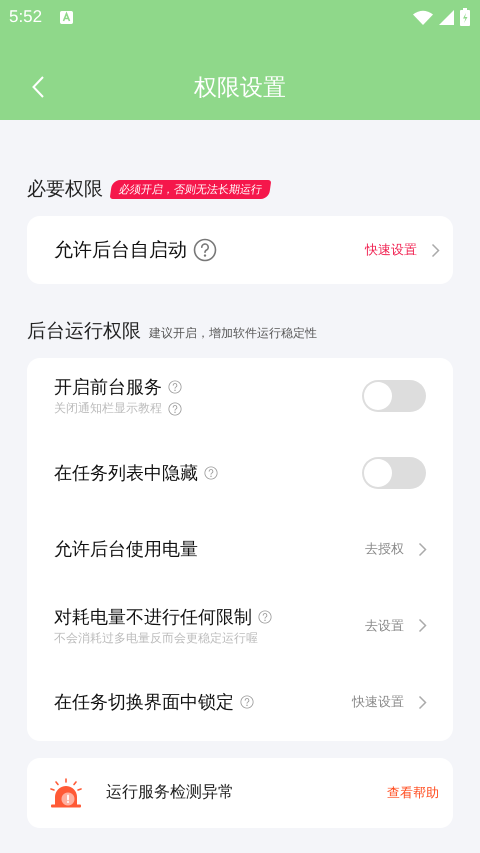  Describe the element at coordinates (170, 792) in the screenshot. I see `alert-message: 运行服务检测异常` at that location.